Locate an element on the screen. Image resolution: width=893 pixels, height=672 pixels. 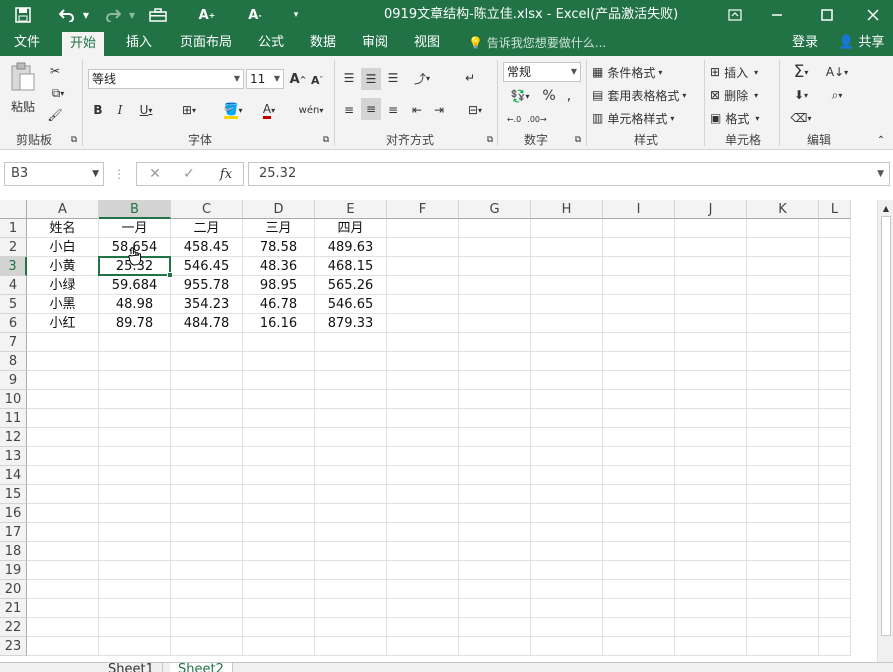
cell-K2 is located at coordinates (783, 247).